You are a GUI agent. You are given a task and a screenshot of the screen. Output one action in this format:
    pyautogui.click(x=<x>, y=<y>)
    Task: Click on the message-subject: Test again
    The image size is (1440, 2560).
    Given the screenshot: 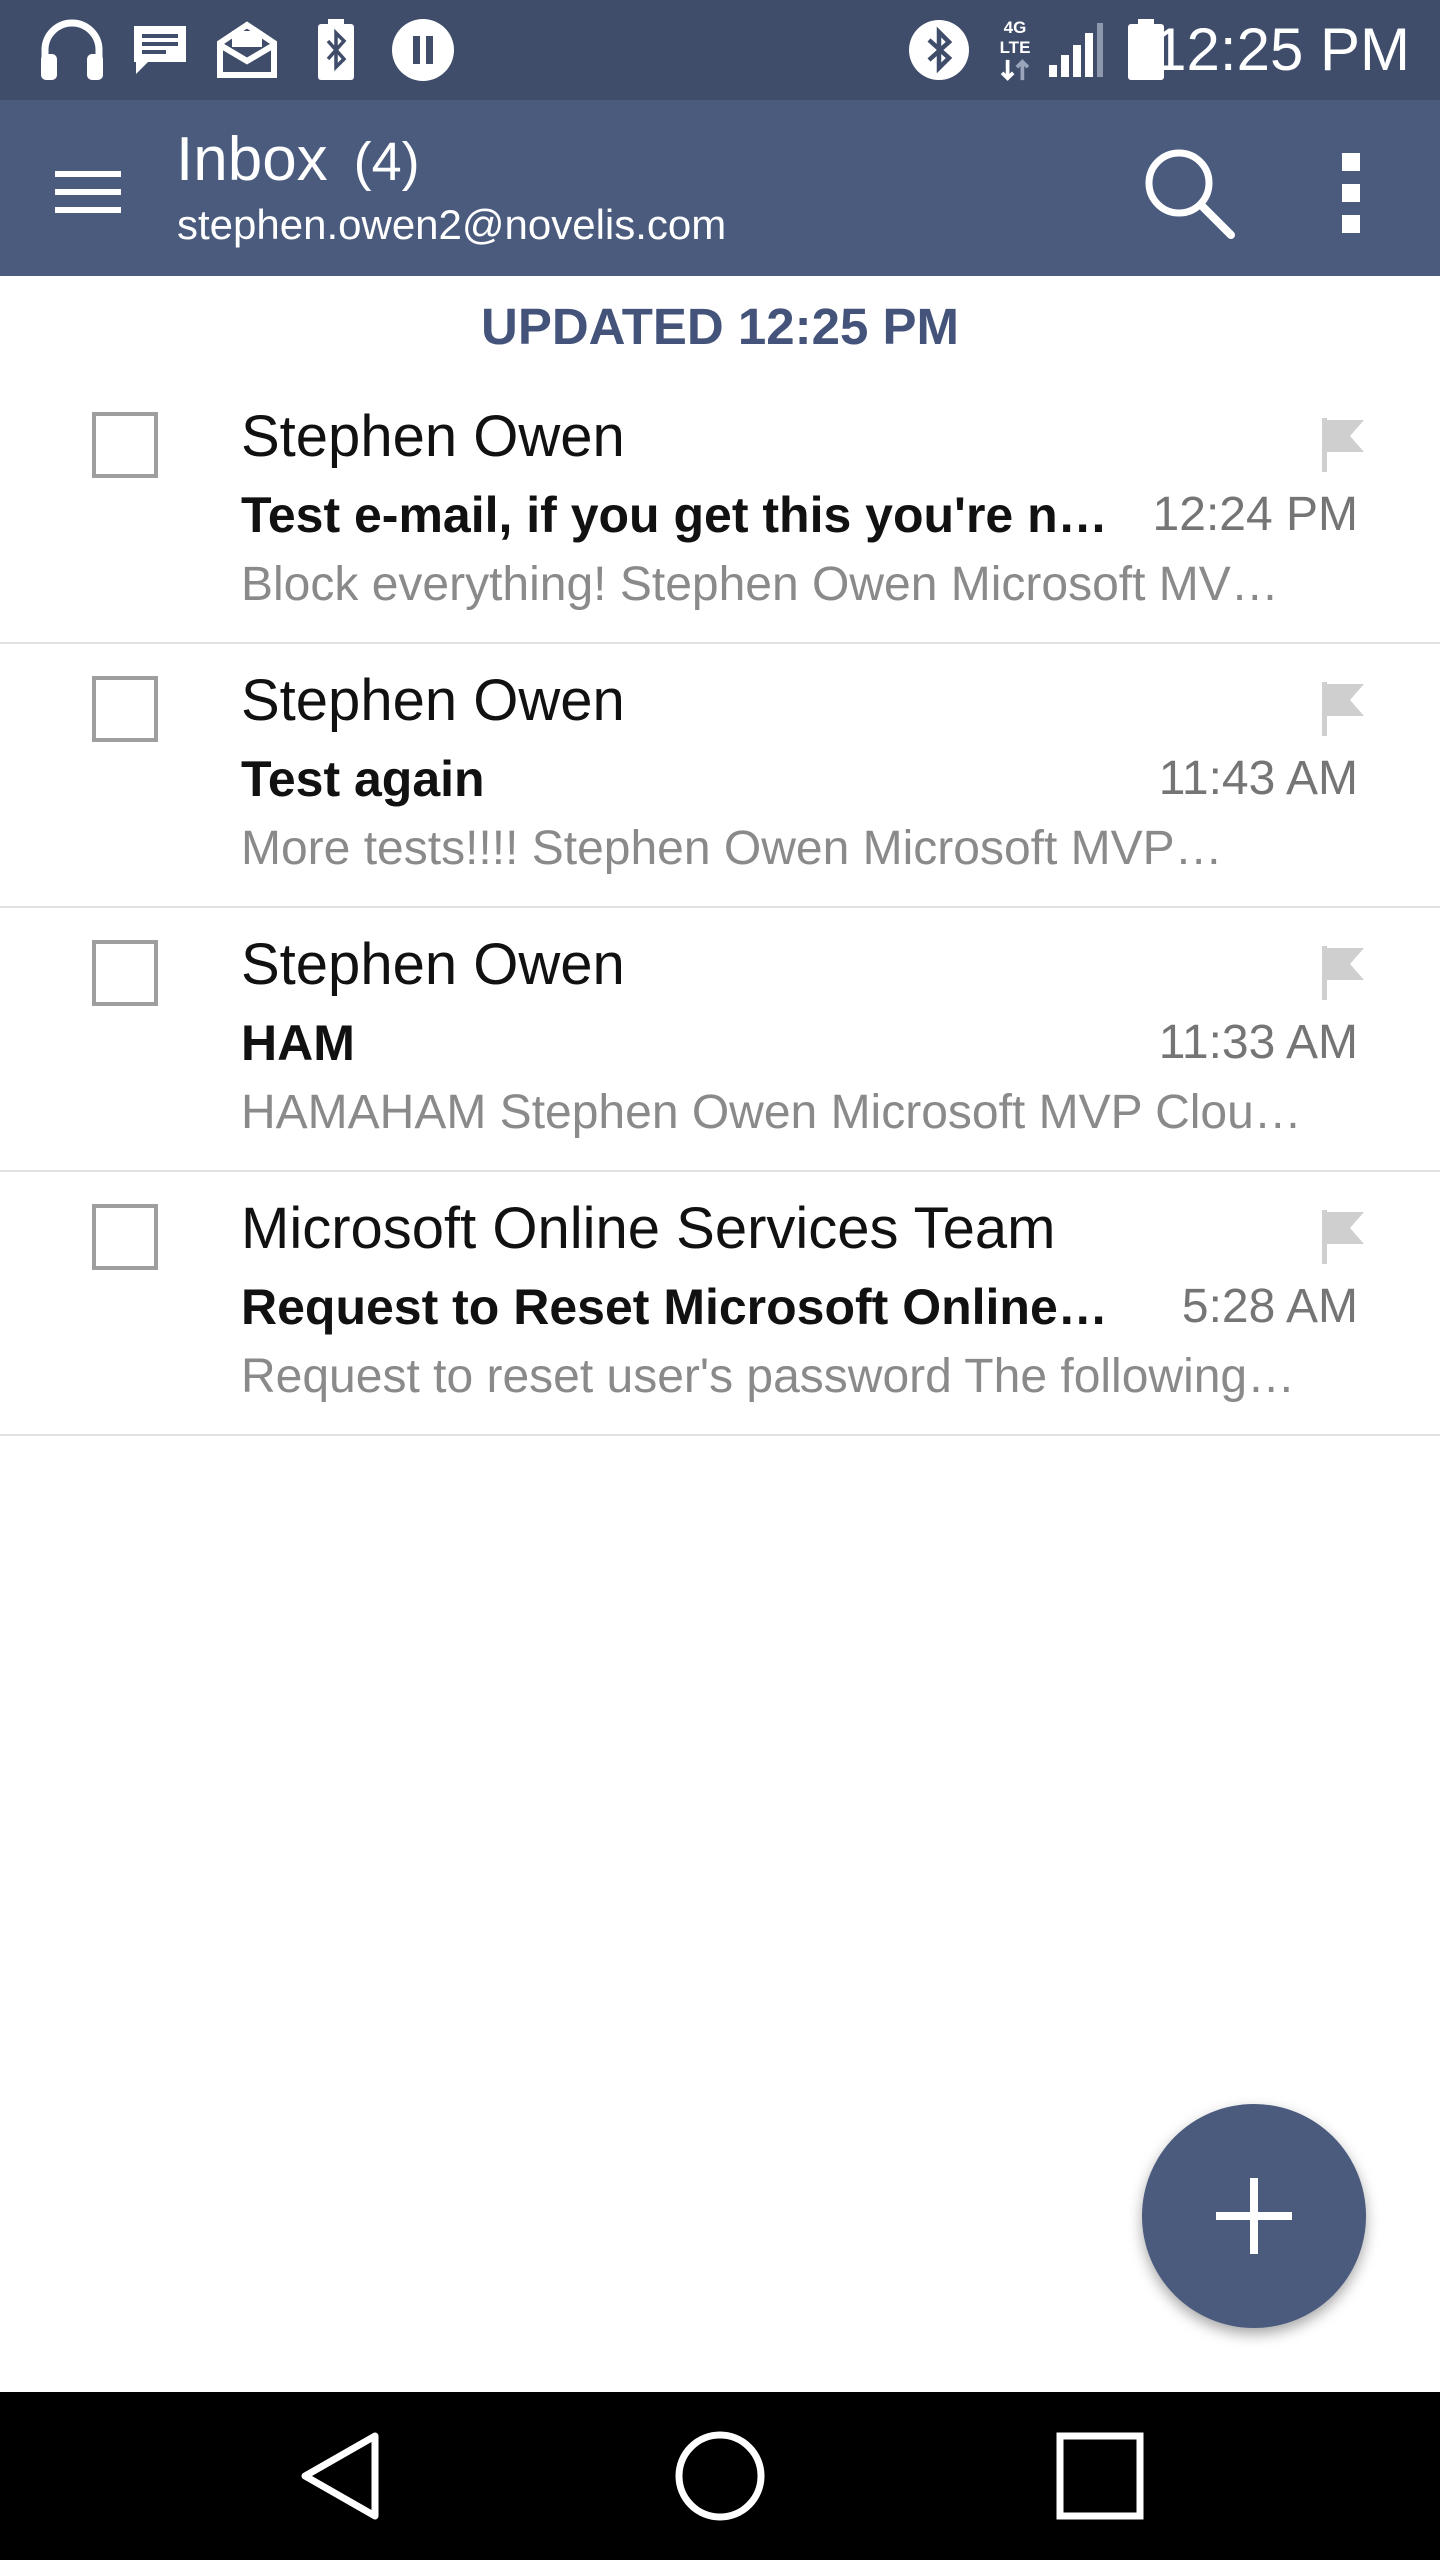 What is the action you would take?
    pyautogui.click(x=363, y=779)
    